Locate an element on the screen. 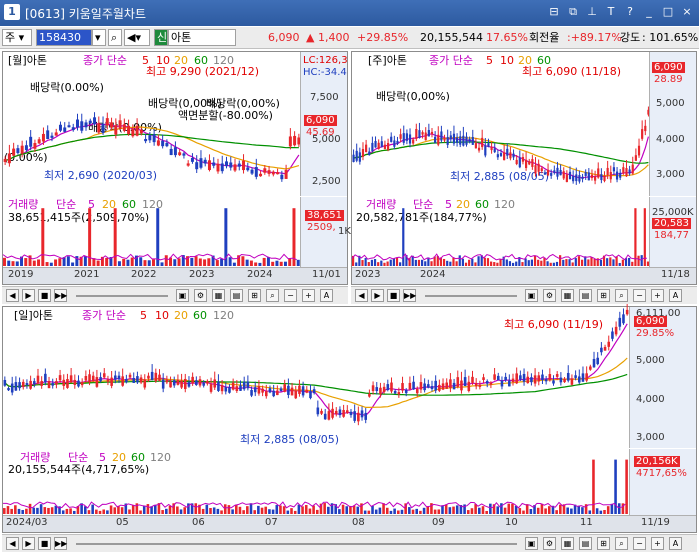 The width and height of the screenshot is (699, 553). monthly-search-icon: ⌕ is located at coordinates (272, 295).